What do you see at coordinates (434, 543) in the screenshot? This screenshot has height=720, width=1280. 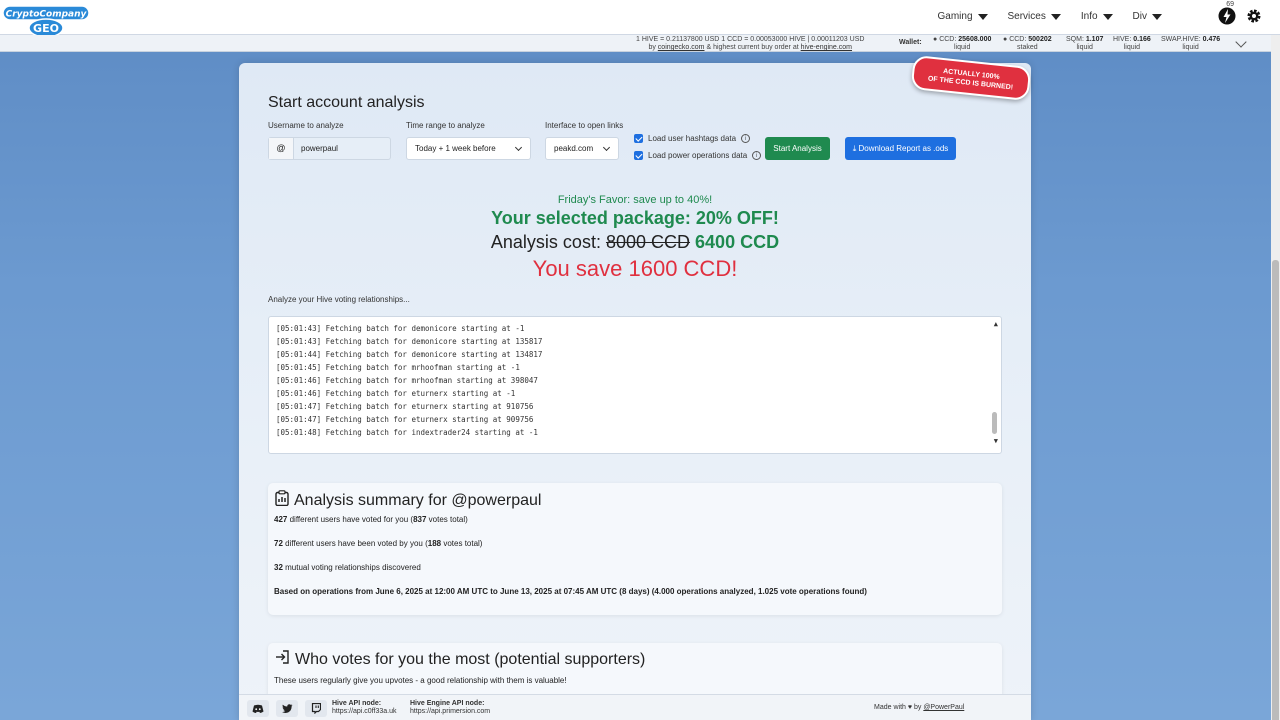 I see `voted-votes: 188` at bounding box center [434, 543].